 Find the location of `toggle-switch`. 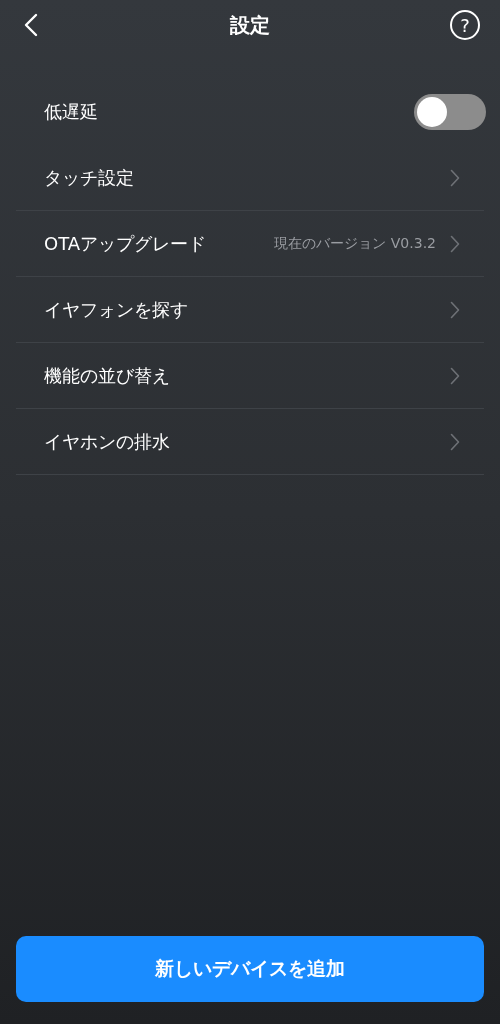

toggle-switch is located at coordinates (450, 111).